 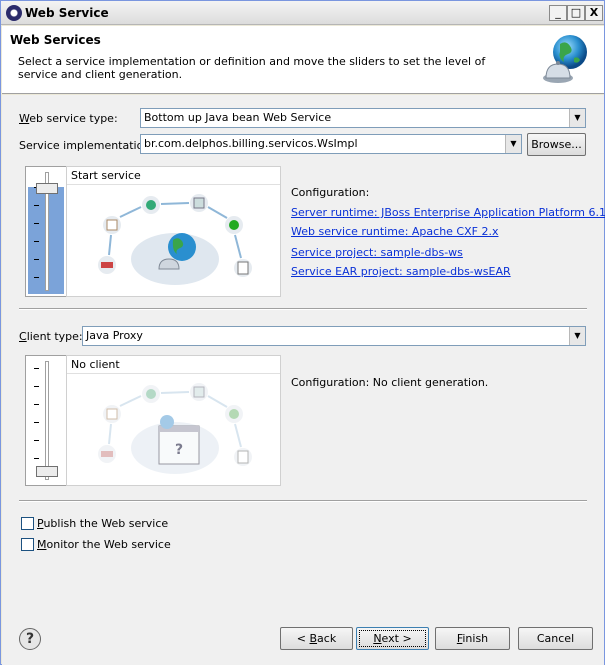 I want to click on service-impl-label: Service implementation:, so click(x=87, y=145).